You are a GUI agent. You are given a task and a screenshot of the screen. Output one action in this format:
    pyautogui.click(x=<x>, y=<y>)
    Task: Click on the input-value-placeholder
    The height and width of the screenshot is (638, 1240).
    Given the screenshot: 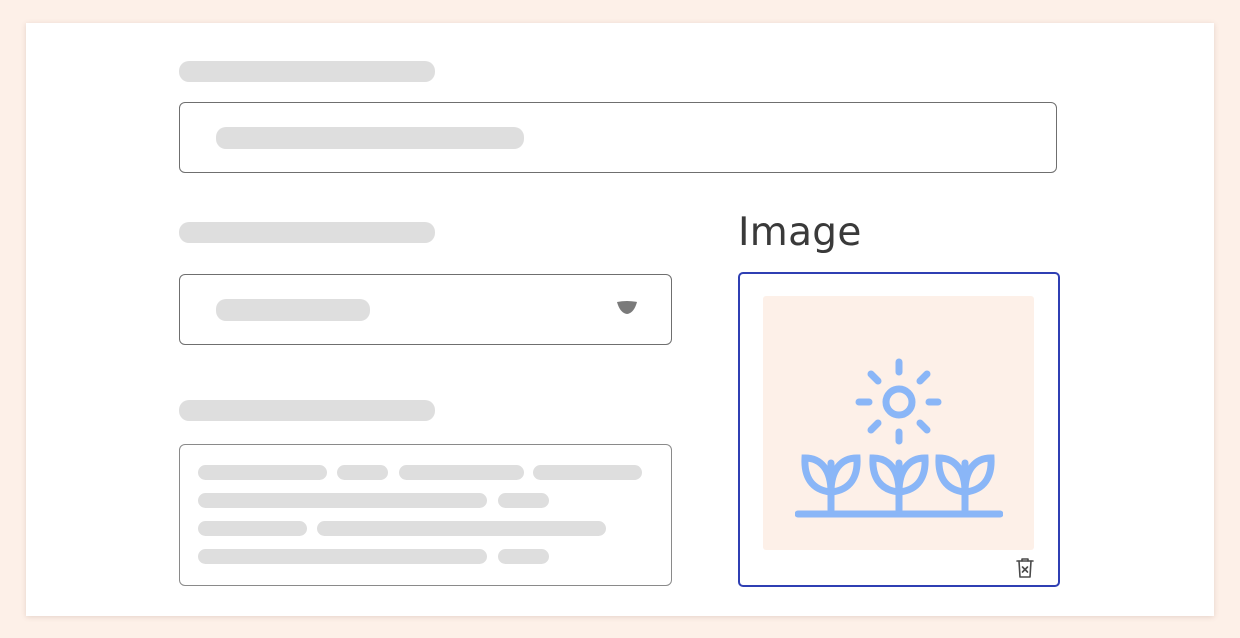 What is the action you would take?
    pyautogui.click(x=370, y=138)
    